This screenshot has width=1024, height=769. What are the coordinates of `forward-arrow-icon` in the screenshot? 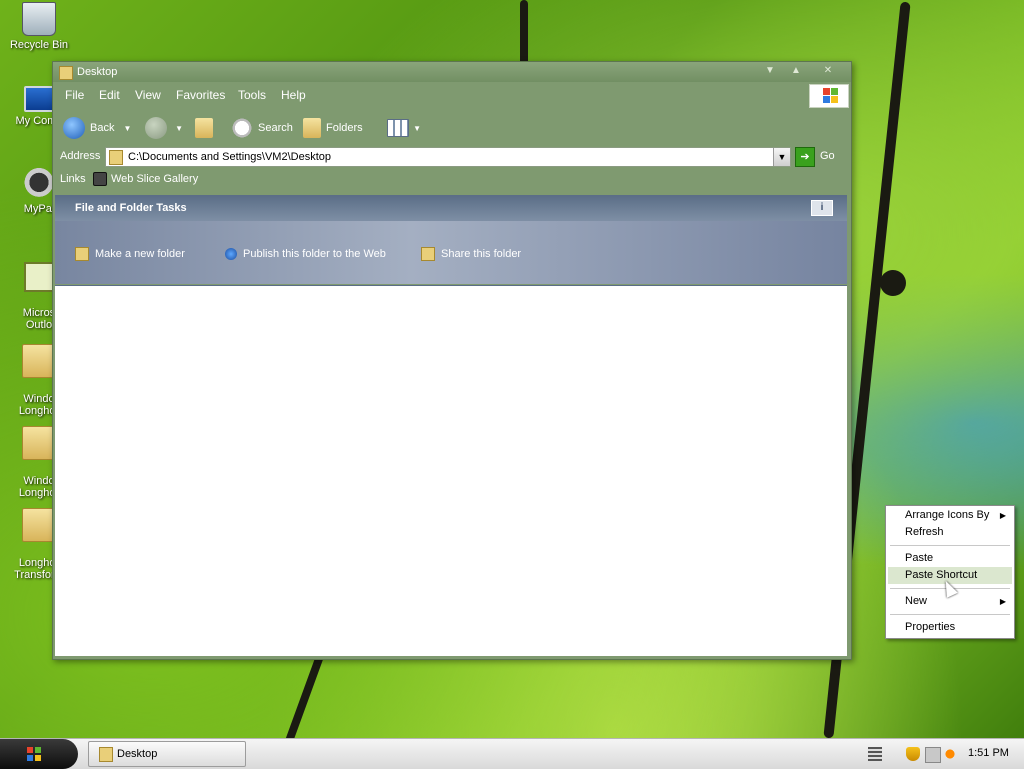 It's located at (156, 128).